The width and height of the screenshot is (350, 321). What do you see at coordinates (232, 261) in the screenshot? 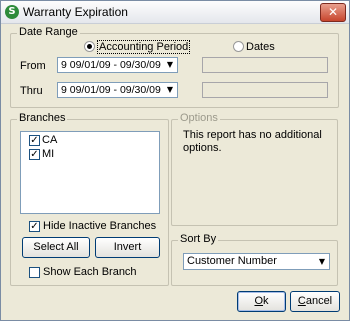
I see `sort-by-value: Customer Number` at bounding box center [232, 261].